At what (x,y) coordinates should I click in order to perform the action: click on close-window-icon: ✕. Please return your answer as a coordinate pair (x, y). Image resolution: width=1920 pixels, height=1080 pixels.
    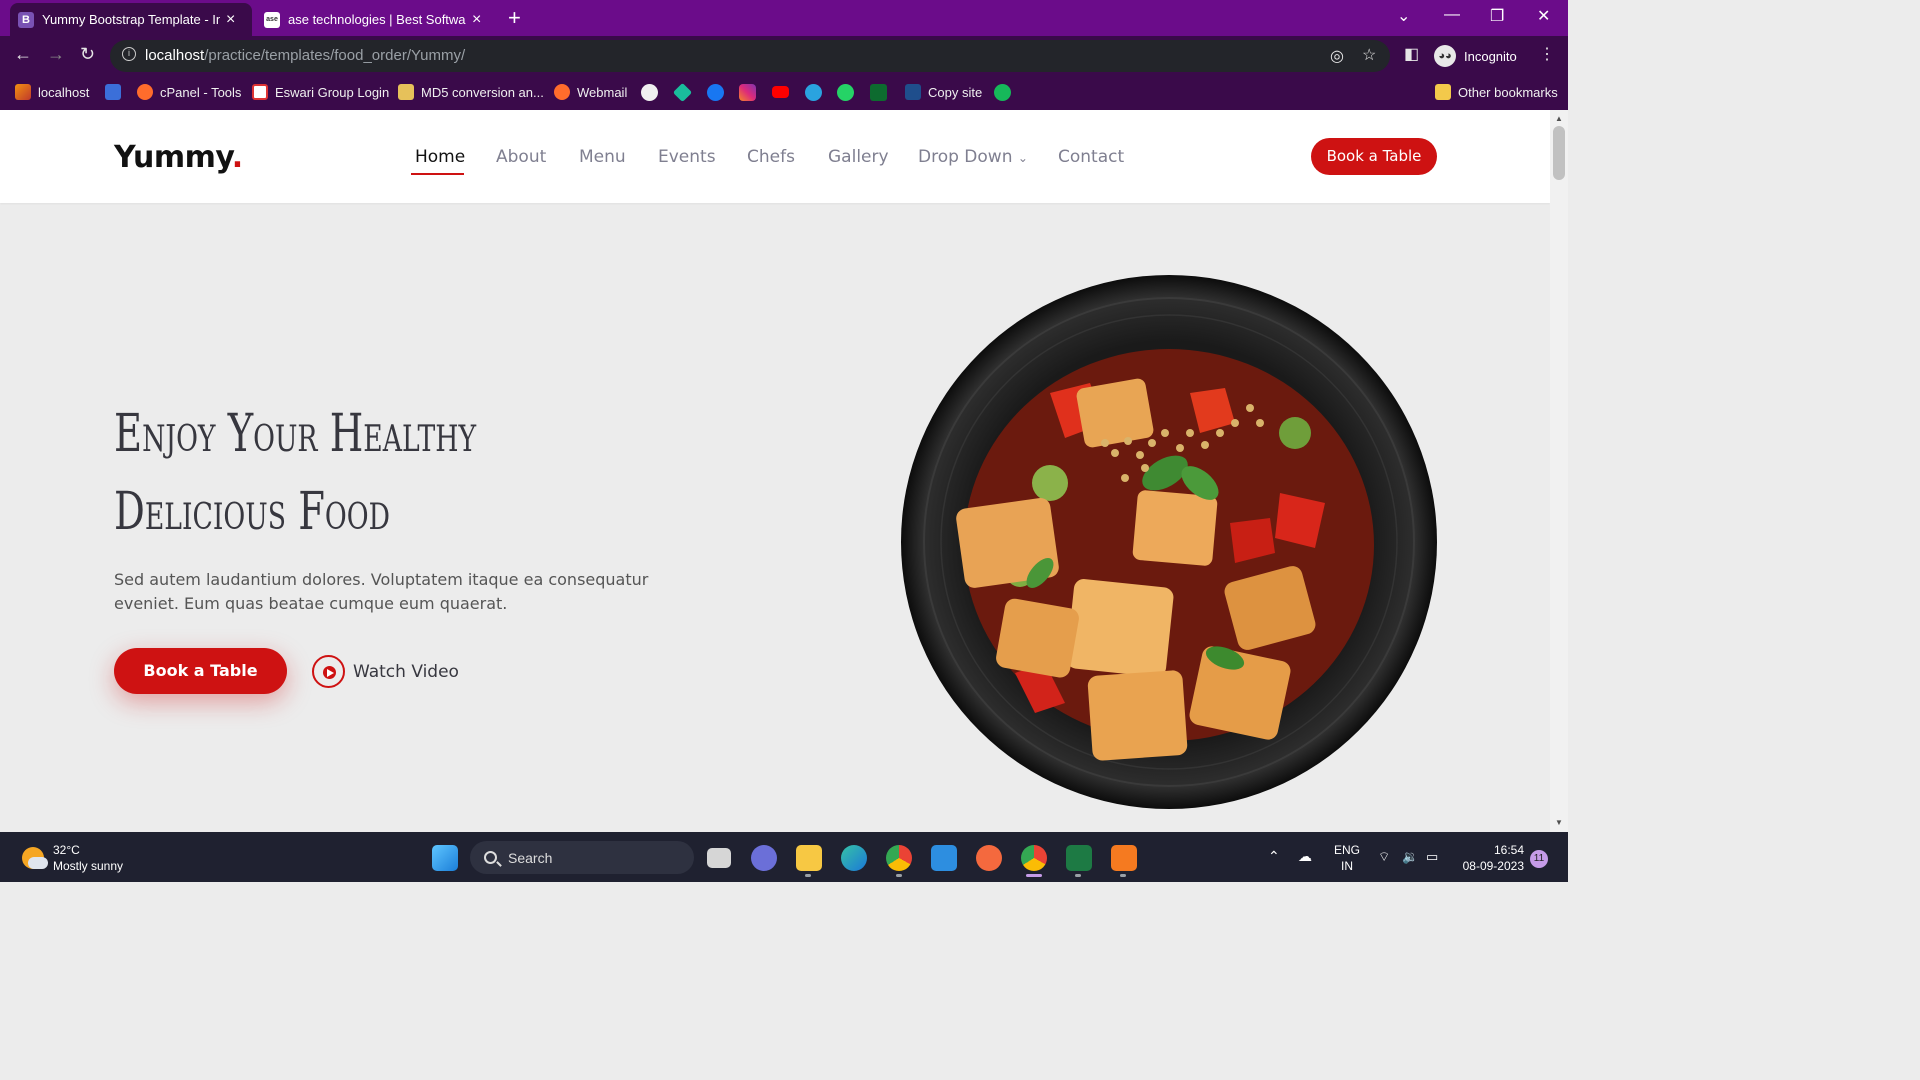
    Looking at the image, I should click on (1543, 16).